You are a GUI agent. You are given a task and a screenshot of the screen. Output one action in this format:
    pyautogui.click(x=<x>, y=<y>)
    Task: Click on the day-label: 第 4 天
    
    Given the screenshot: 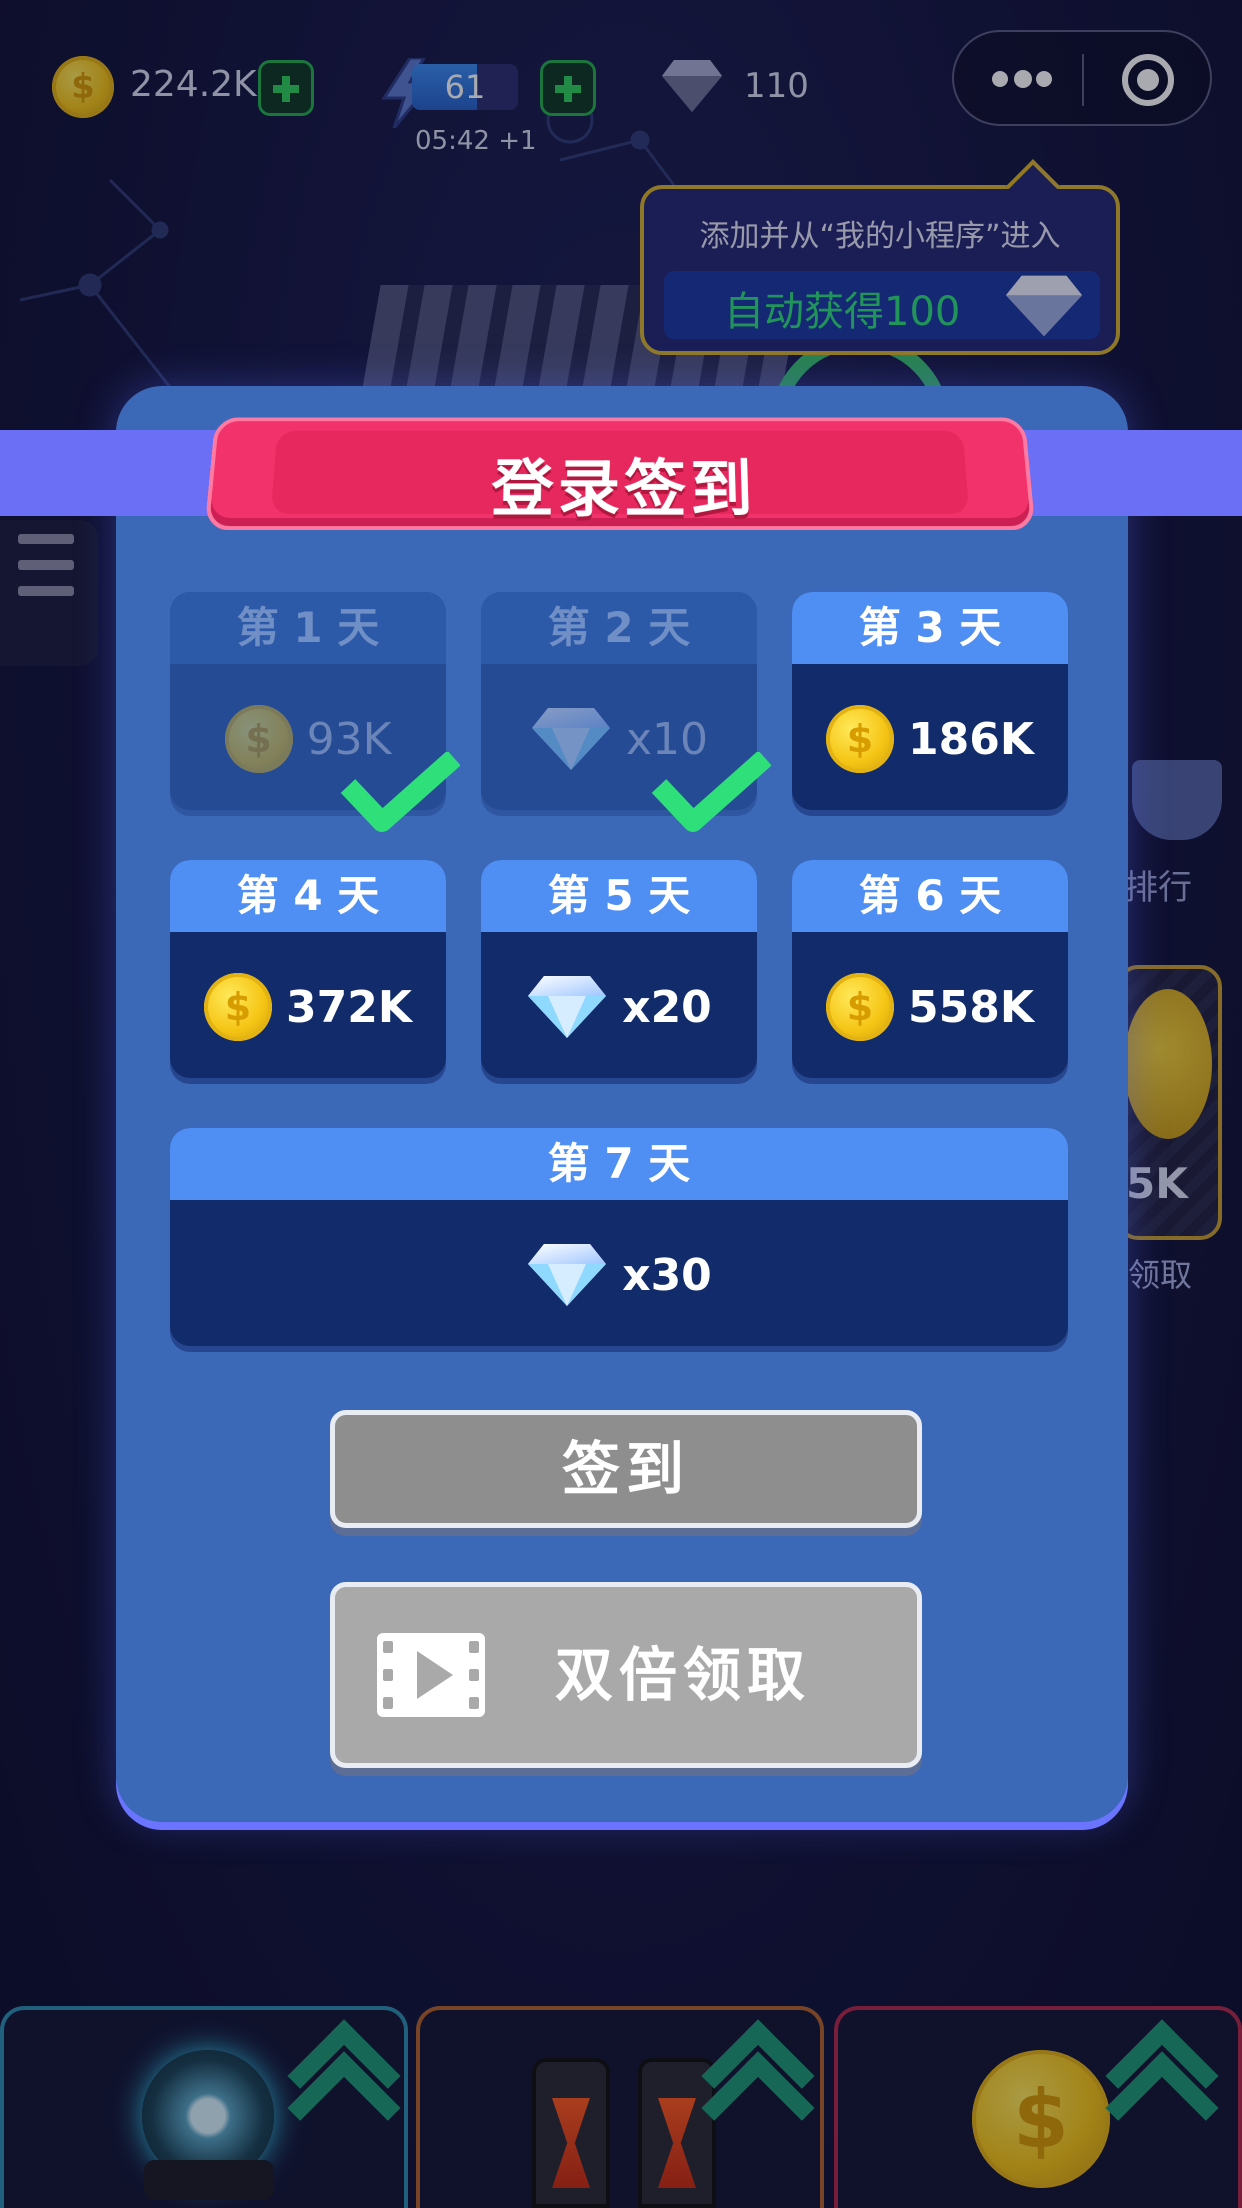 What is the action you would take?
    pyautogui.click(x=308, y=896)
    